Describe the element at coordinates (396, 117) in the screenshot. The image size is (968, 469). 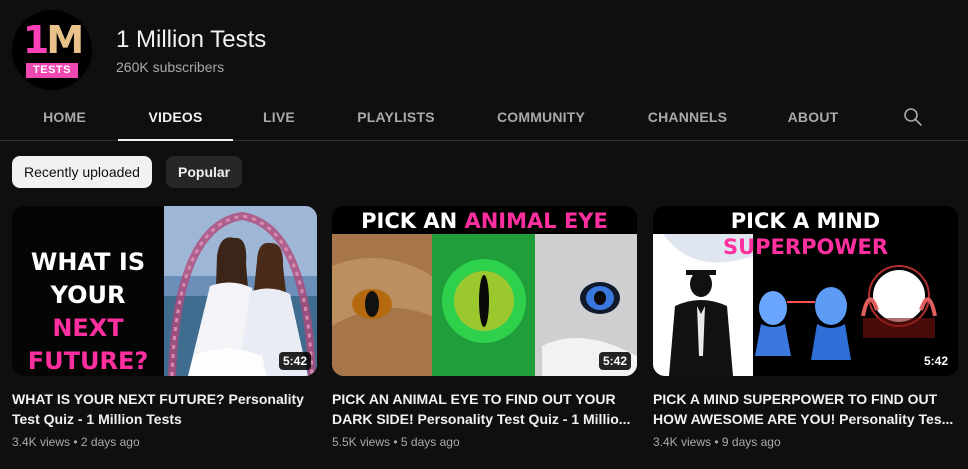
I see `tab-playlists: PLAYLISTS` at that location.